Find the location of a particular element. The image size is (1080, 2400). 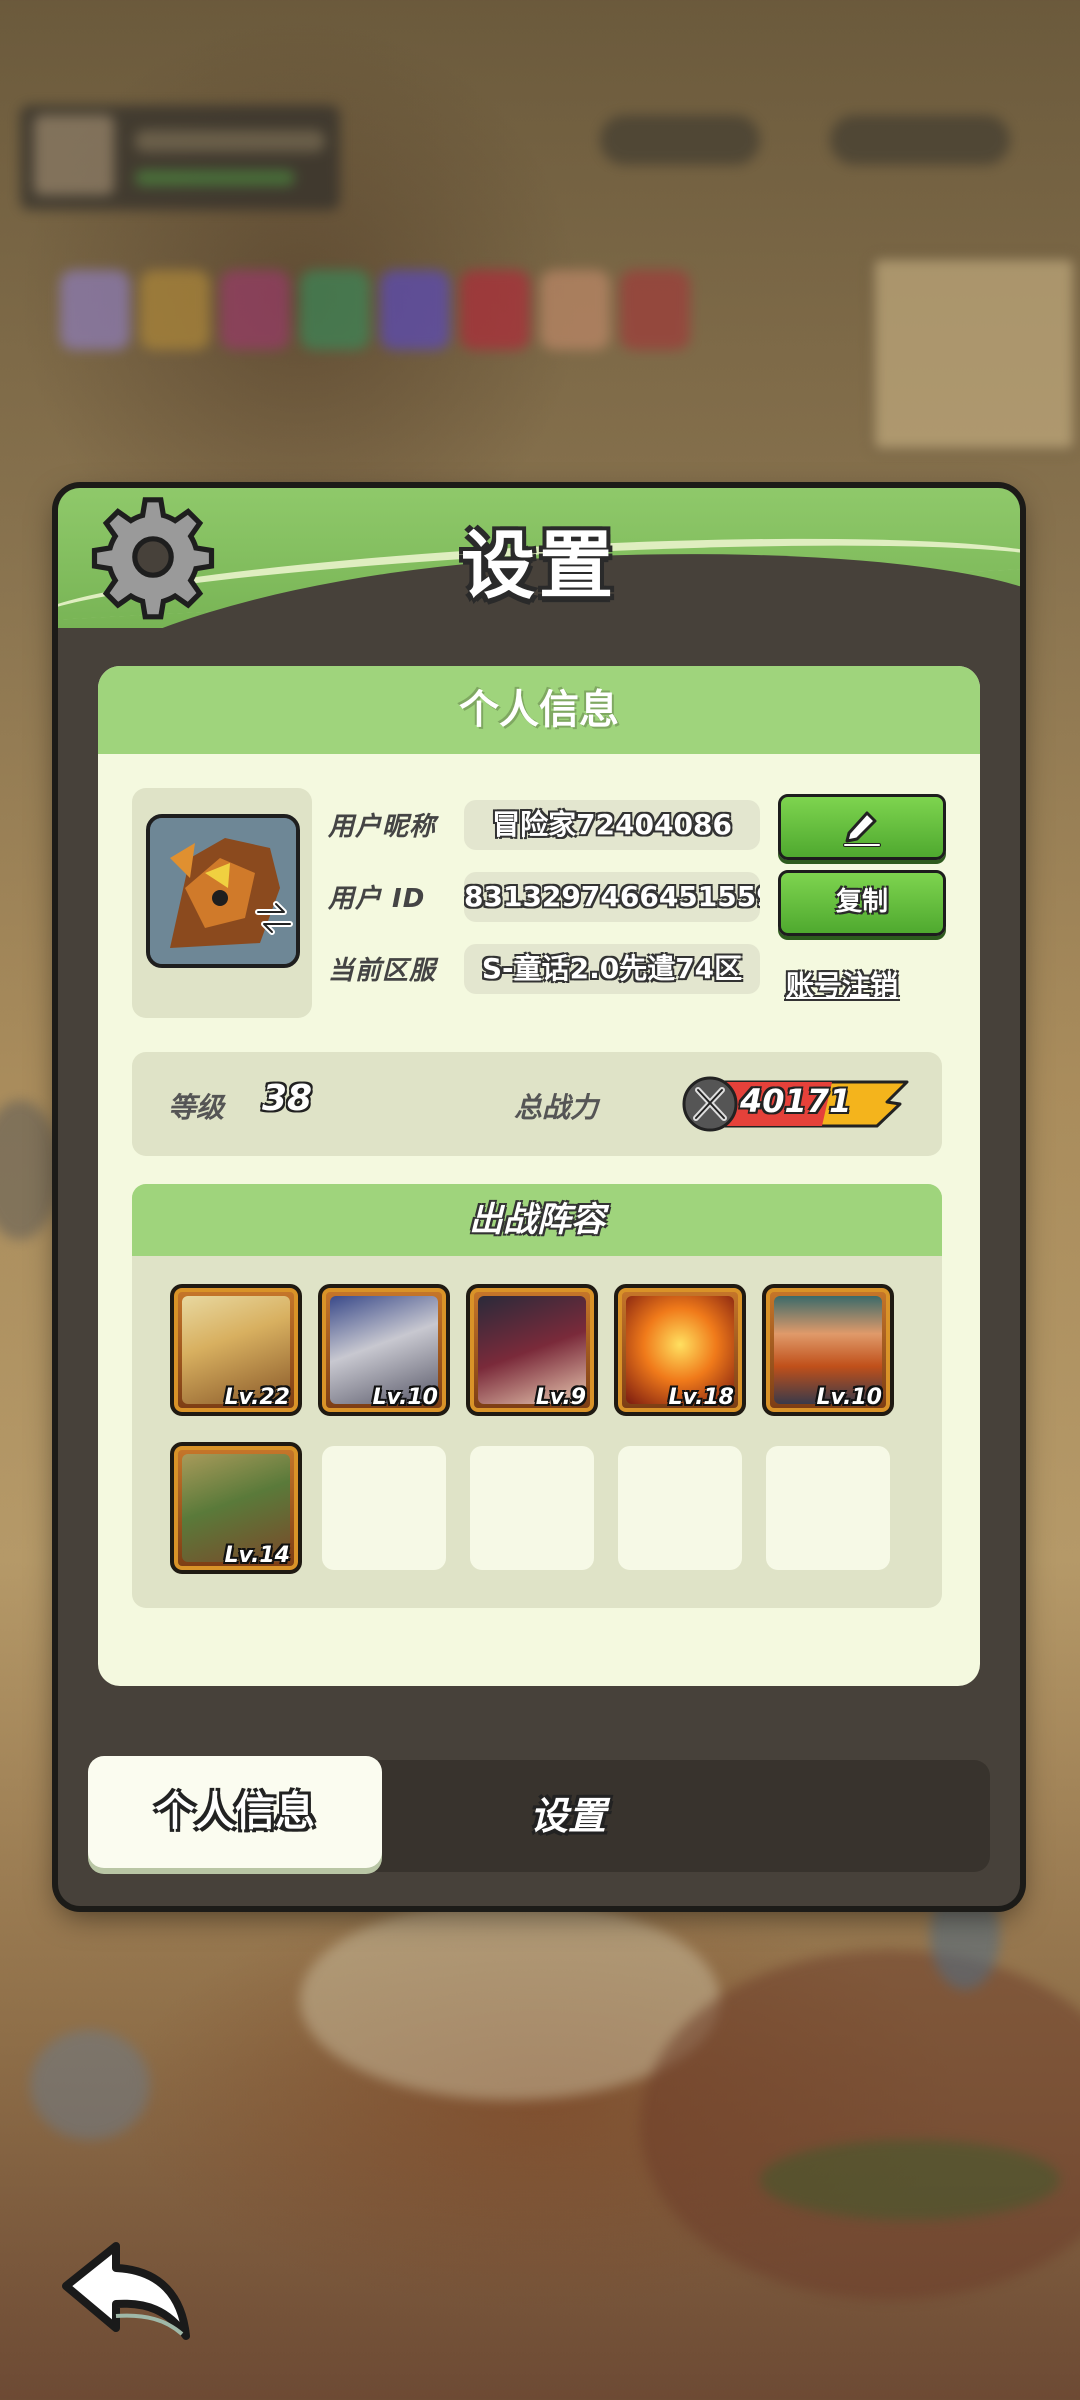

power-value: 40171 is located at coordinates (796, 1101).